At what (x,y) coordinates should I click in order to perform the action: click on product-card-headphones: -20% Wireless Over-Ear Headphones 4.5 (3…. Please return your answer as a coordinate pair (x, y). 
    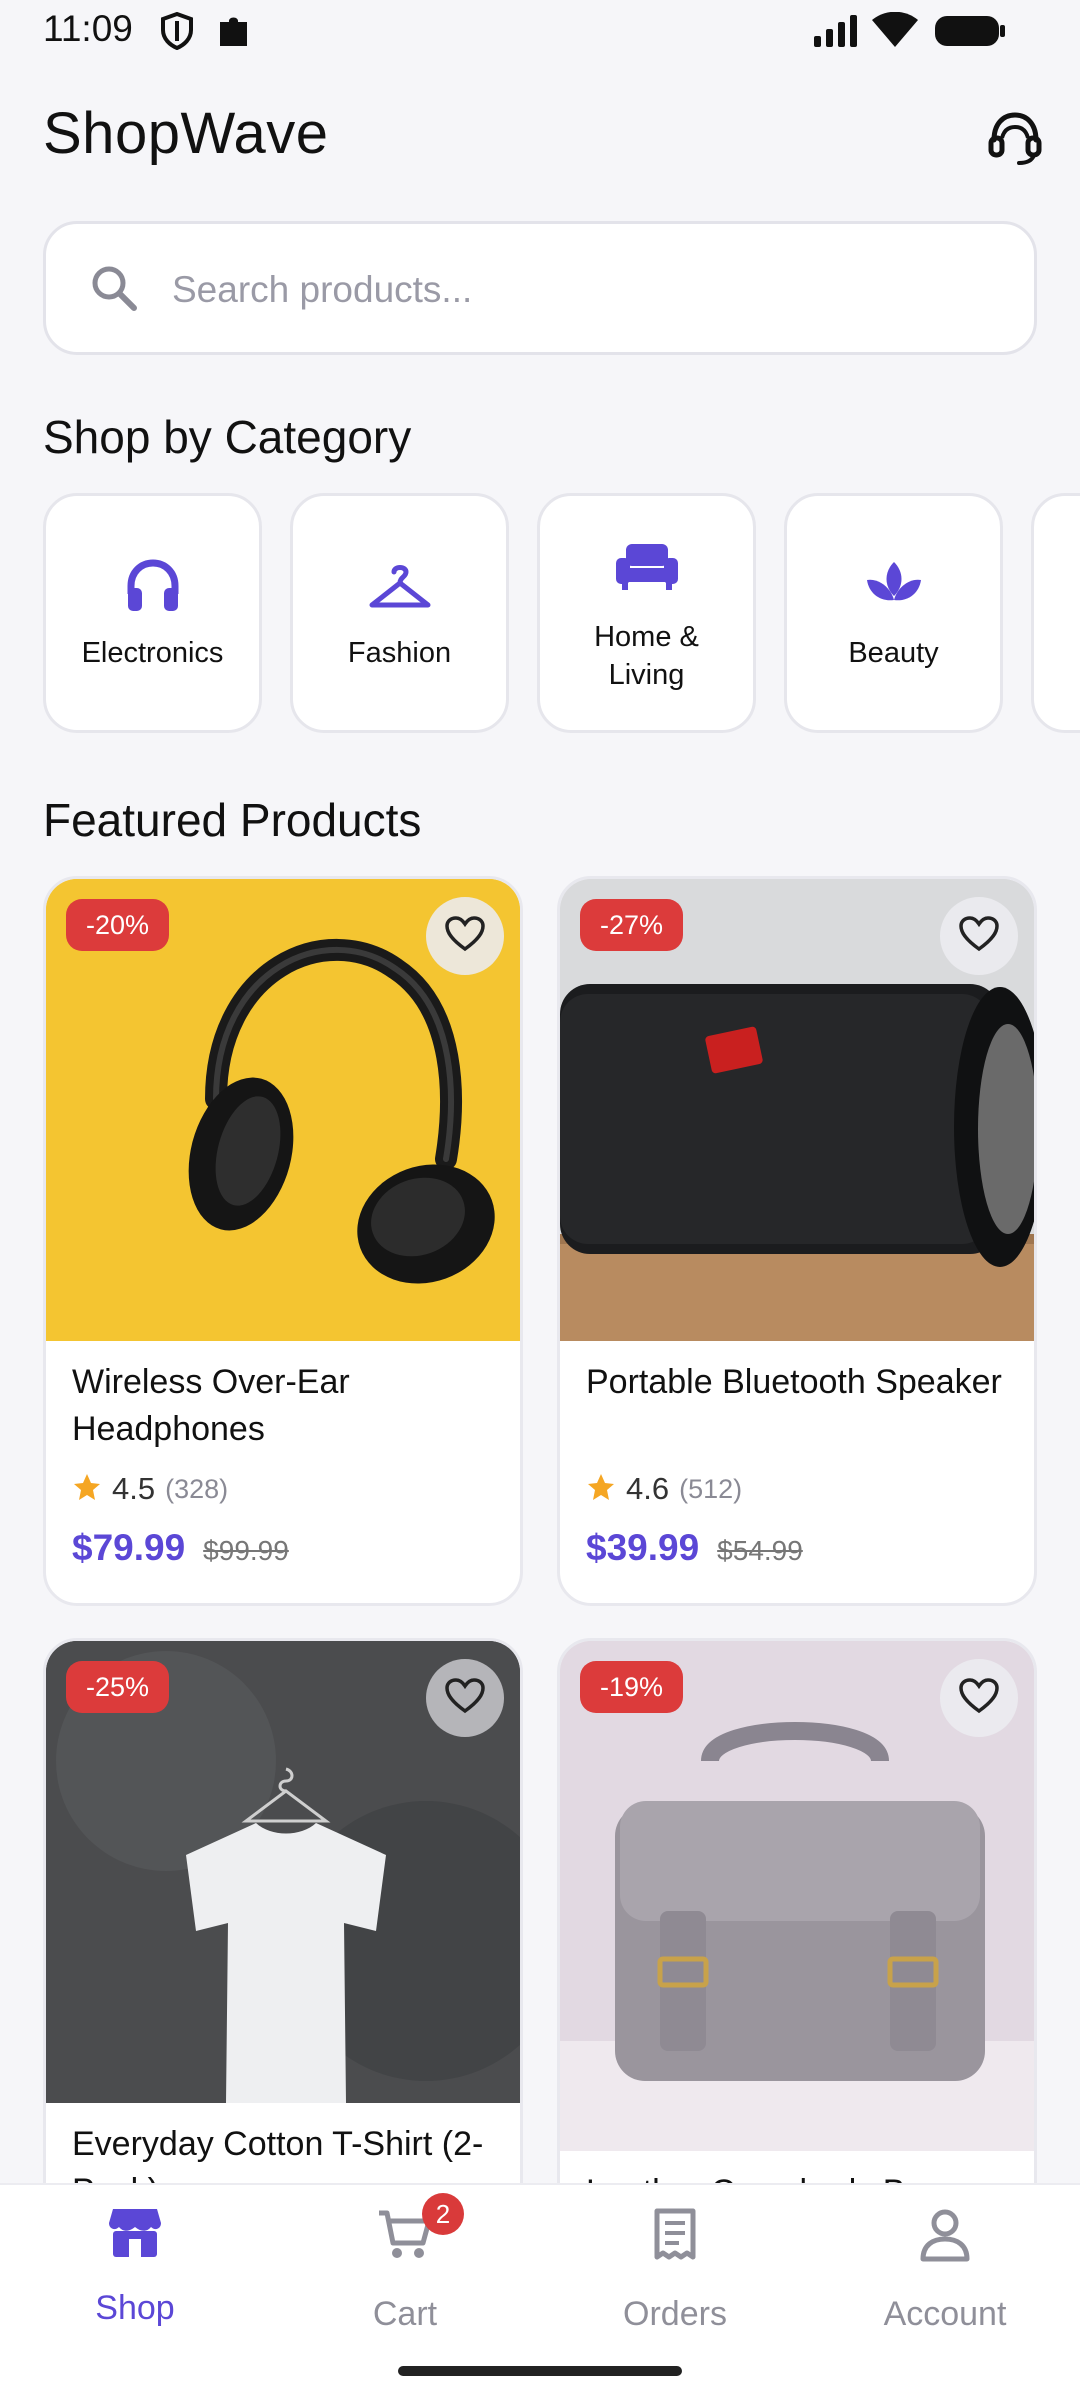
    Looking at the image, I should click on (283, 1241).